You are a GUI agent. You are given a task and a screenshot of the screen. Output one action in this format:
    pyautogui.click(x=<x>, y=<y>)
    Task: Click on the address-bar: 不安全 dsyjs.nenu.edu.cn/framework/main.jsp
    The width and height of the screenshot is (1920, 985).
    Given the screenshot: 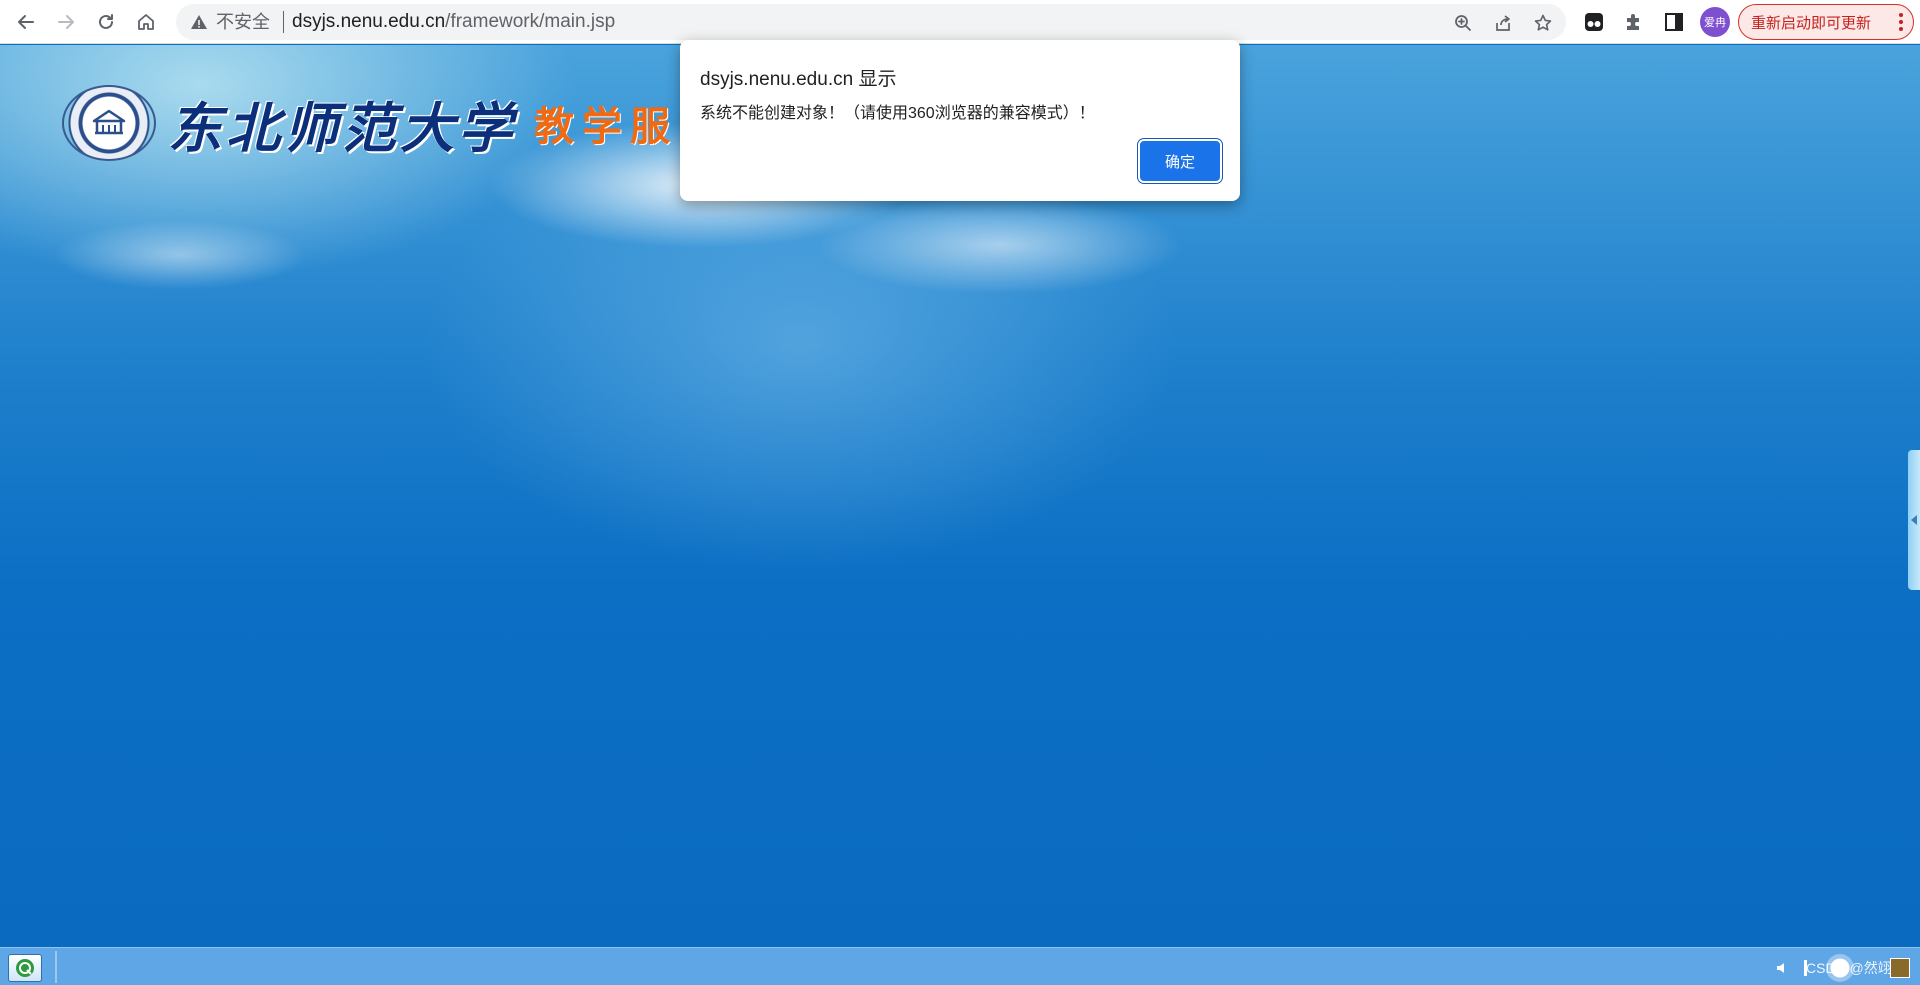 What is the action you would take?
    pyautogui.click(x=871, y=22)
    